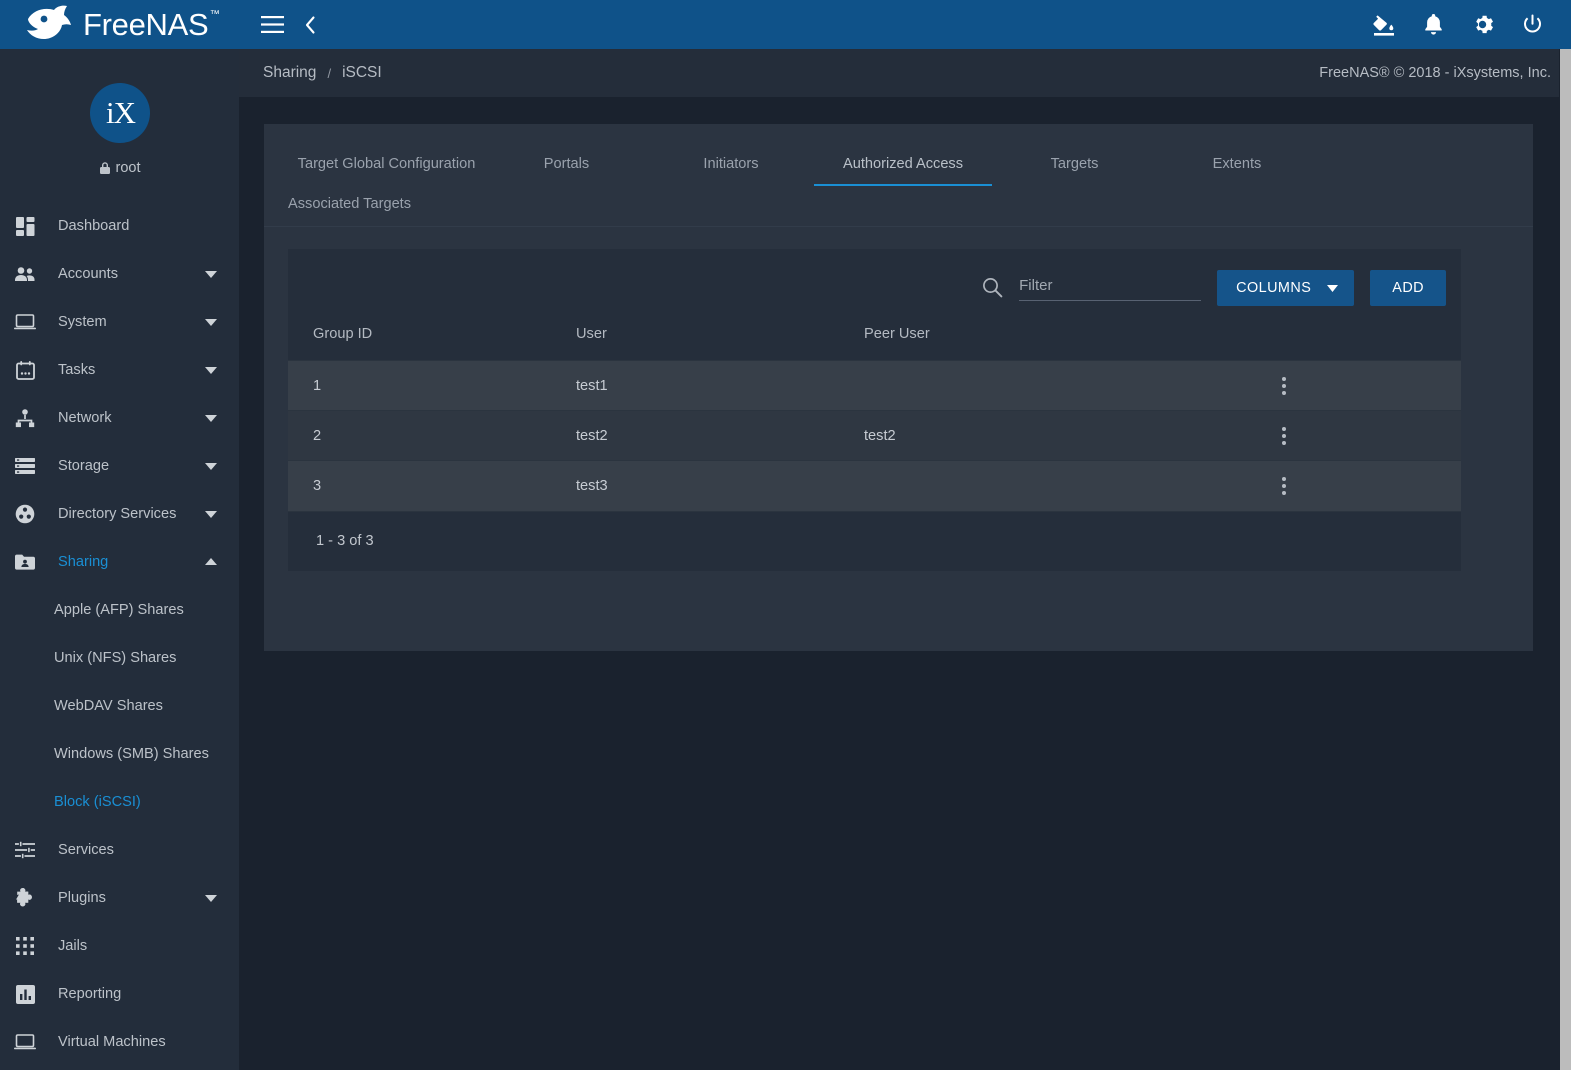  I want to click on cell-group-id: 1, so click(432, 385).